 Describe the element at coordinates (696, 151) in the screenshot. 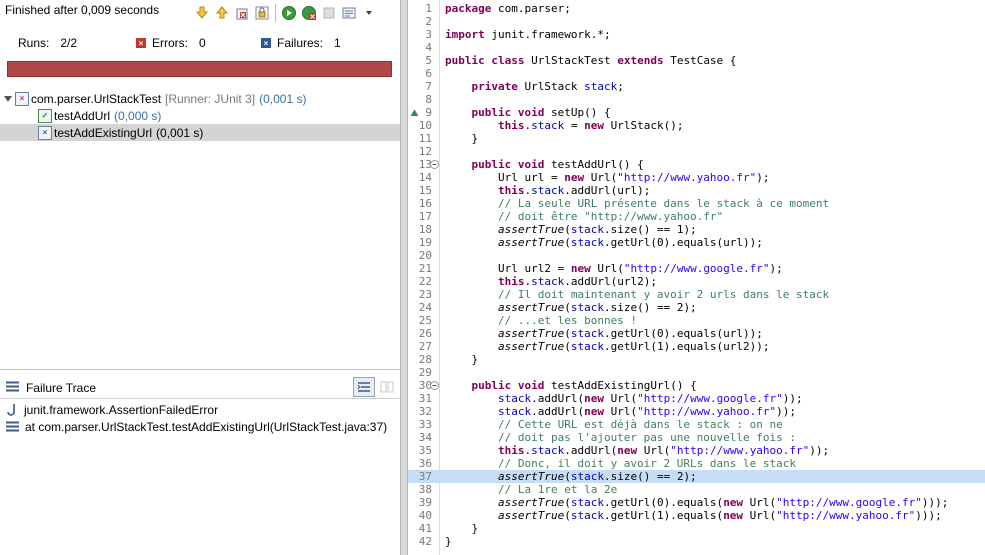

I see `code-line: 12` at that location.